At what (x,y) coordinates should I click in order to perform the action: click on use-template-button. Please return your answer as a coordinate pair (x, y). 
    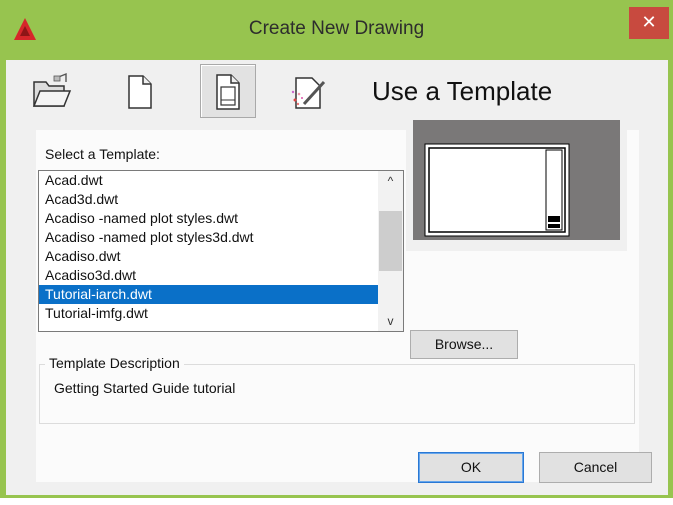
    Looking at the image, I should click on (228, 91).